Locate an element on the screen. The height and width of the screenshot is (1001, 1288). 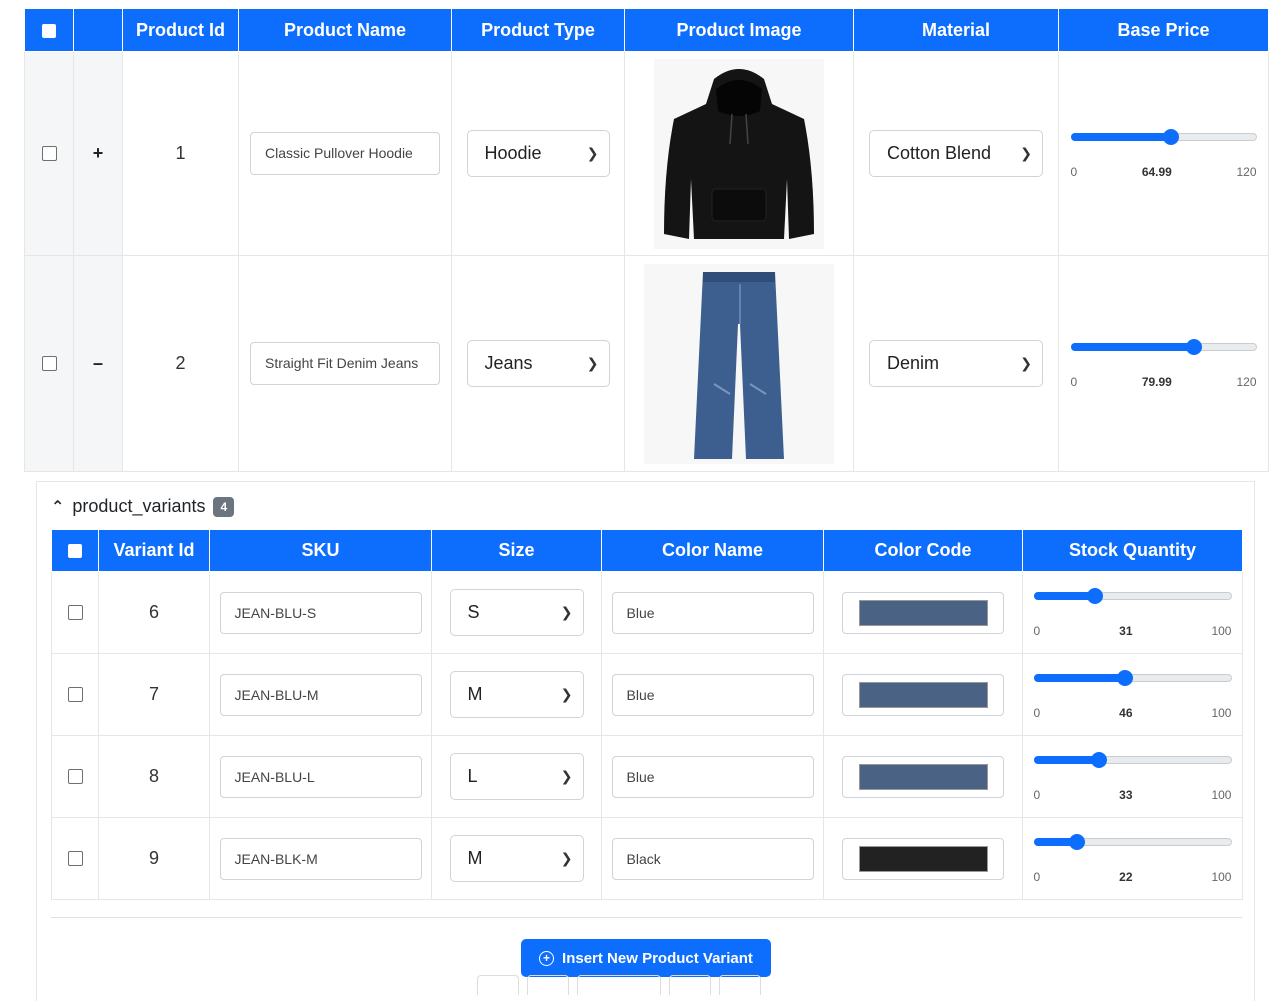
size-value: S is located at coordinates (473, 612).